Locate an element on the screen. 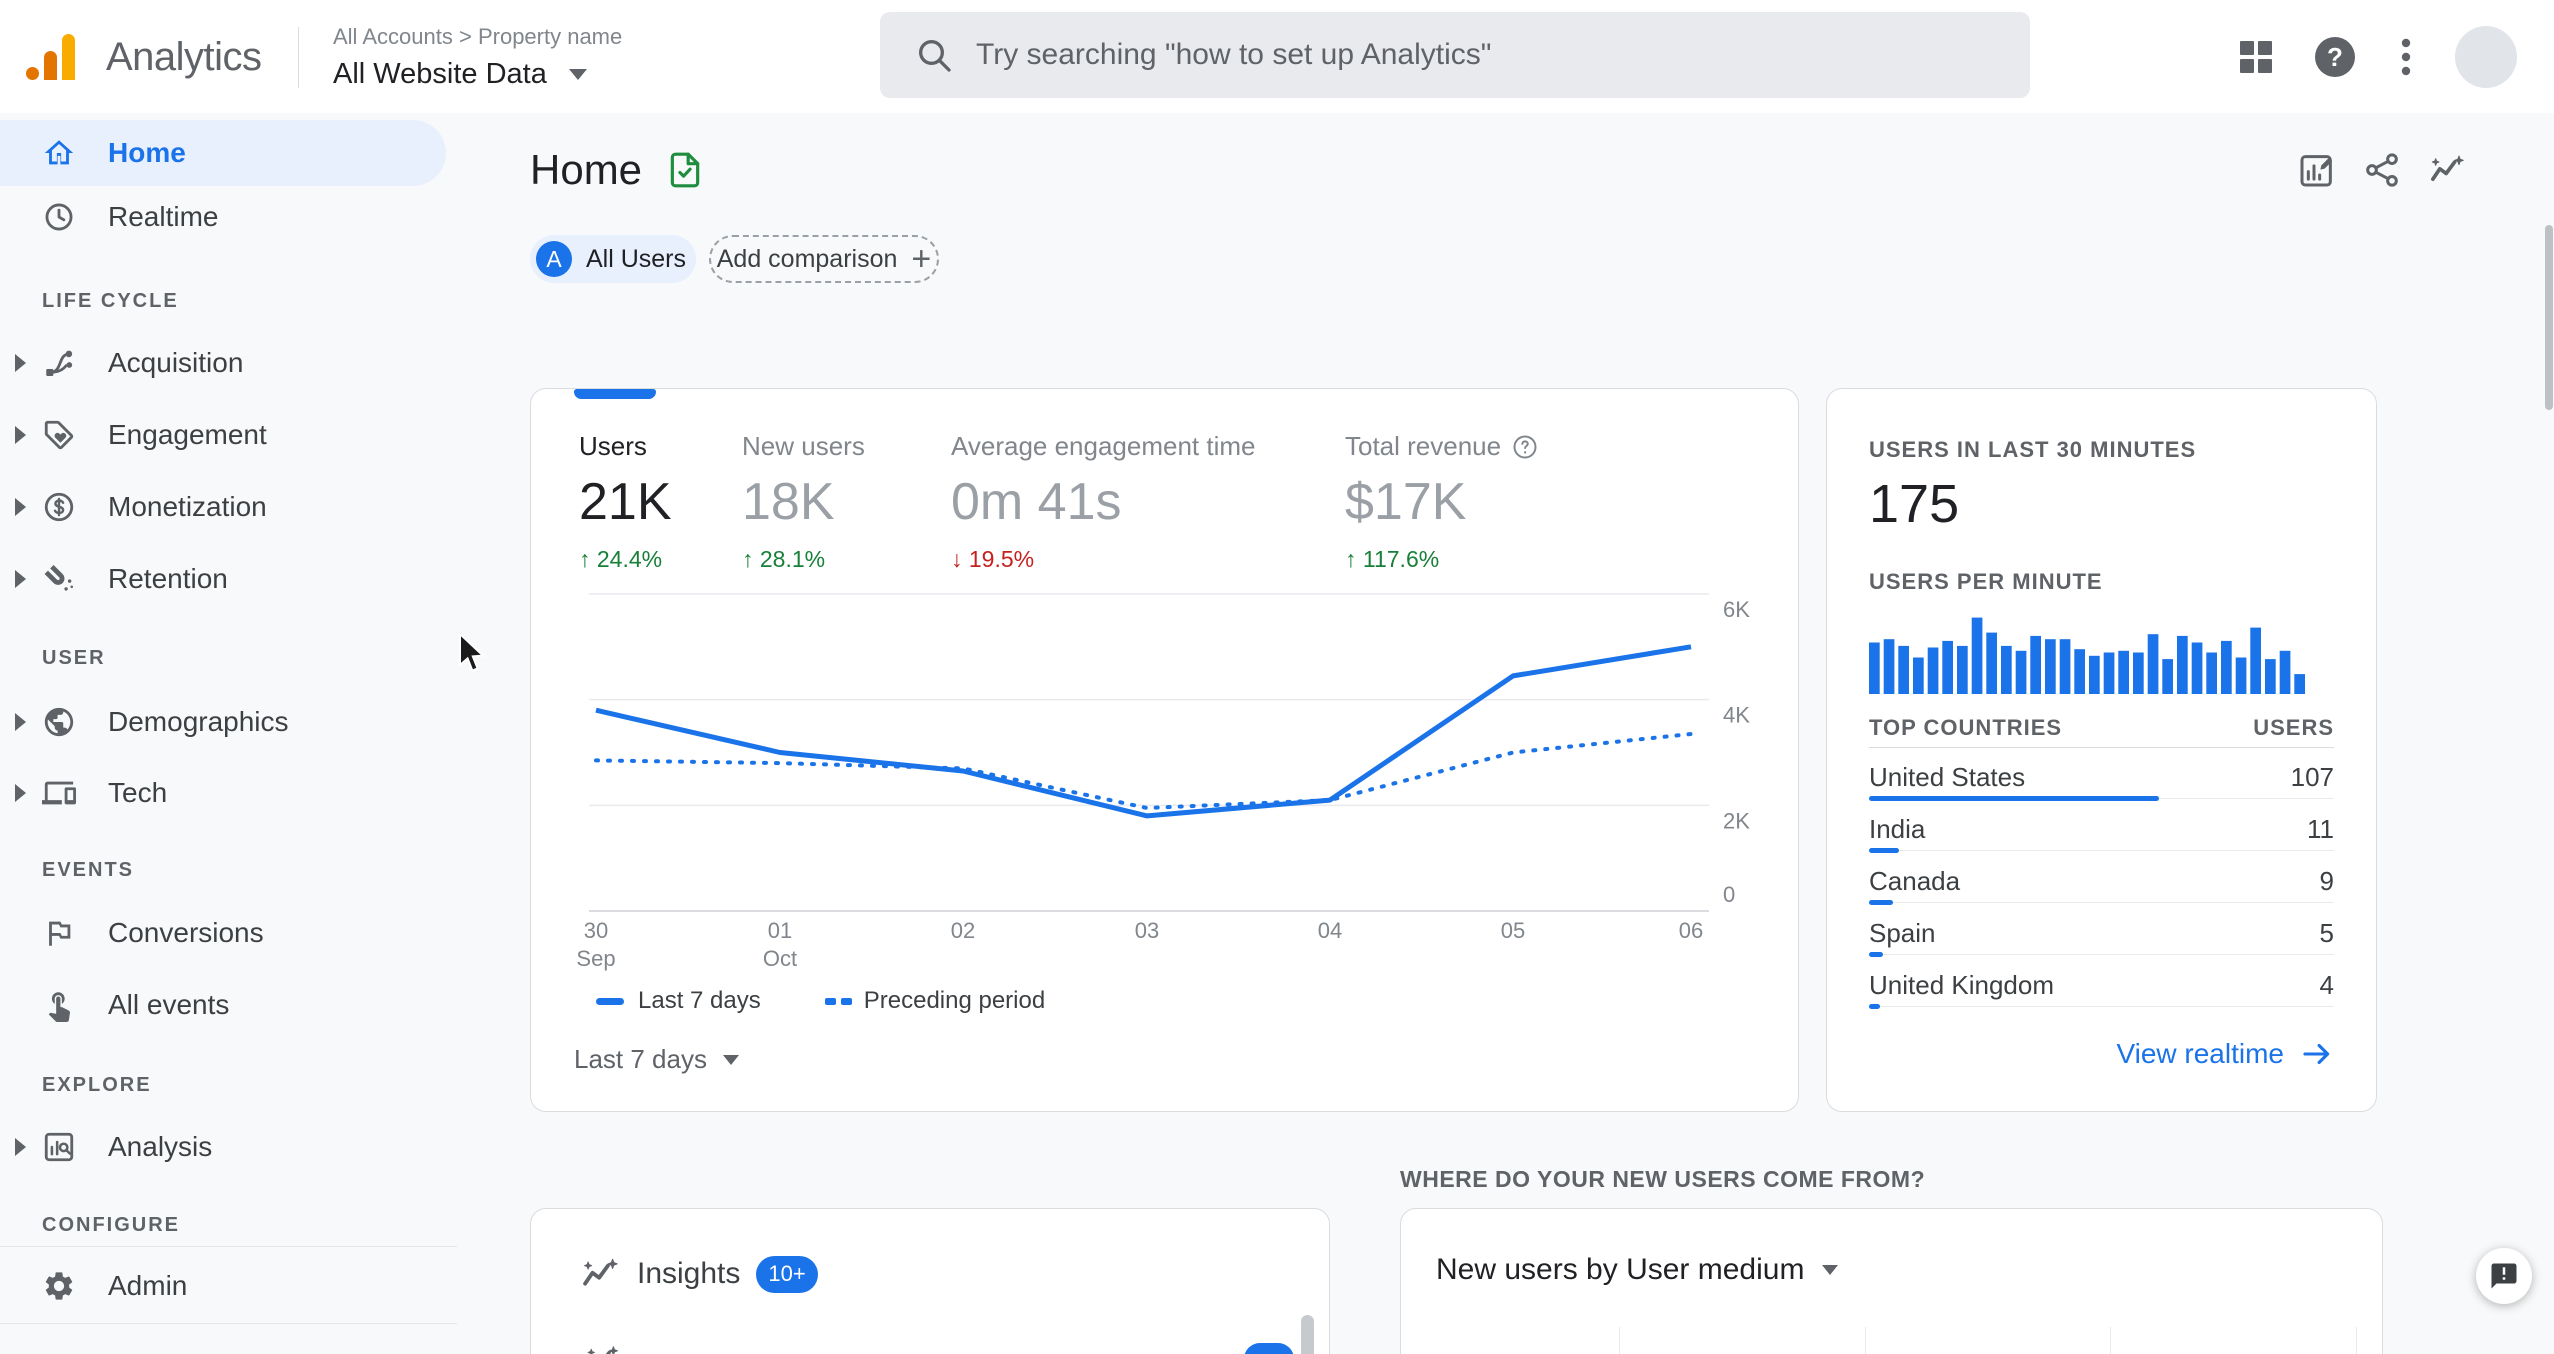 The width and height of the screenshot is (2554, 1354). all-users-chip: A All Users is located at coordinates (613, 259).